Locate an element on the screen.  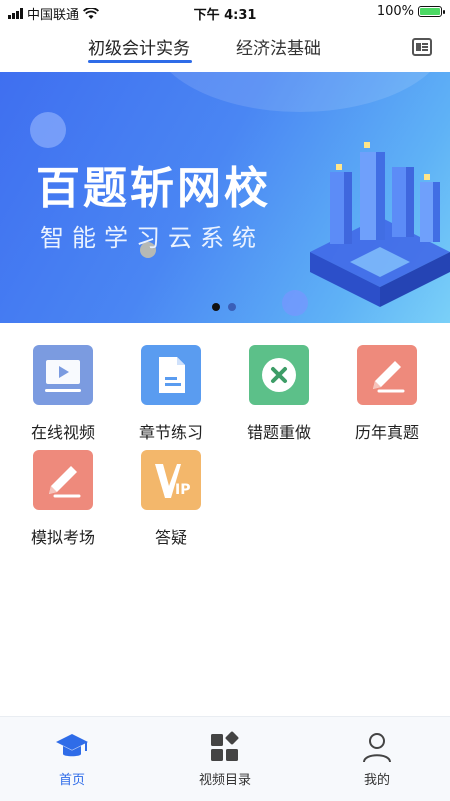
graduation-cap-icon is located at coordinates (72, 747).